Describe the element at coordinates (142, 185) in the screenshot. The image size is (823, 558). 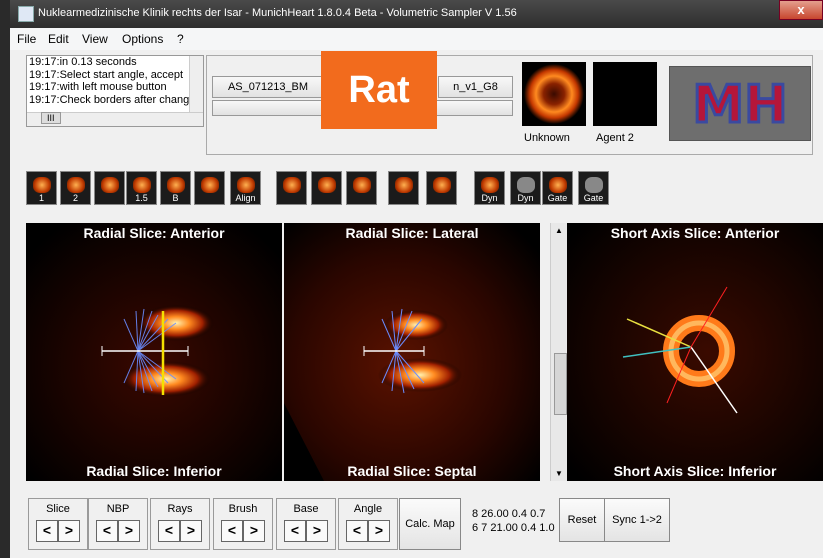
I see `zoom-icon` at that location.